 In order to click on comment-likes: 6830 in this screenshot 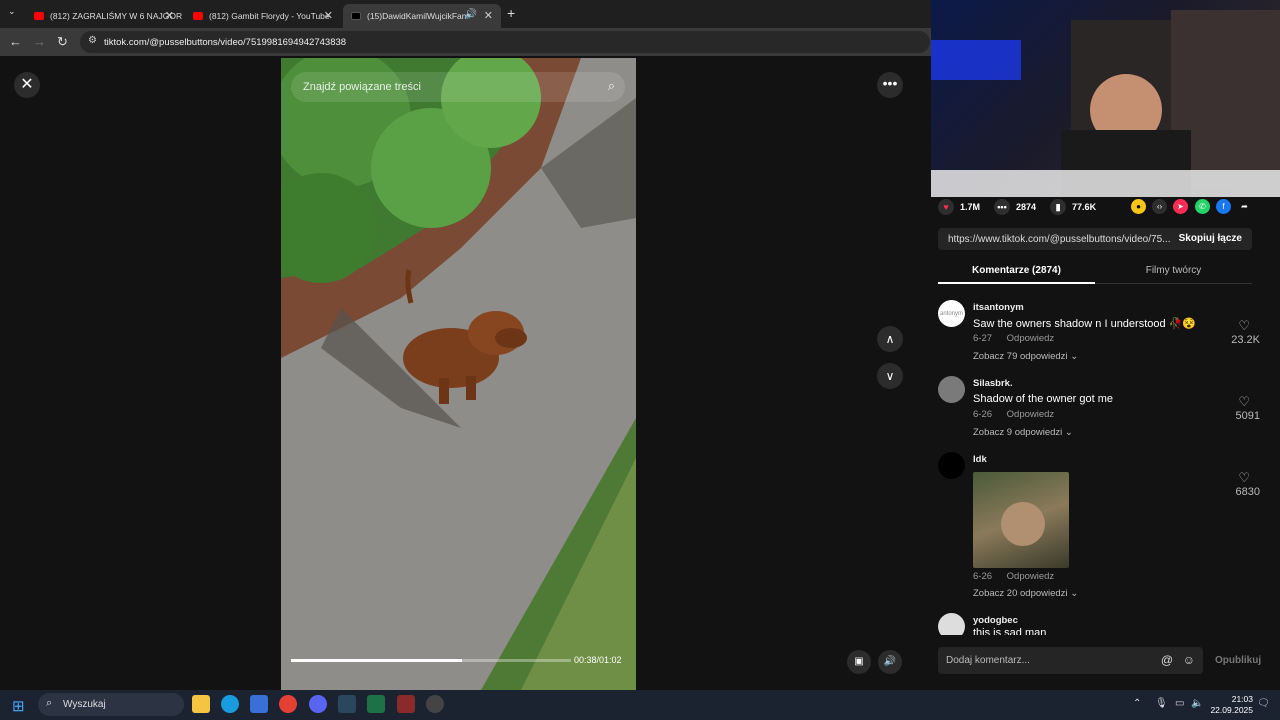, I will do `click(1247, 492)`.